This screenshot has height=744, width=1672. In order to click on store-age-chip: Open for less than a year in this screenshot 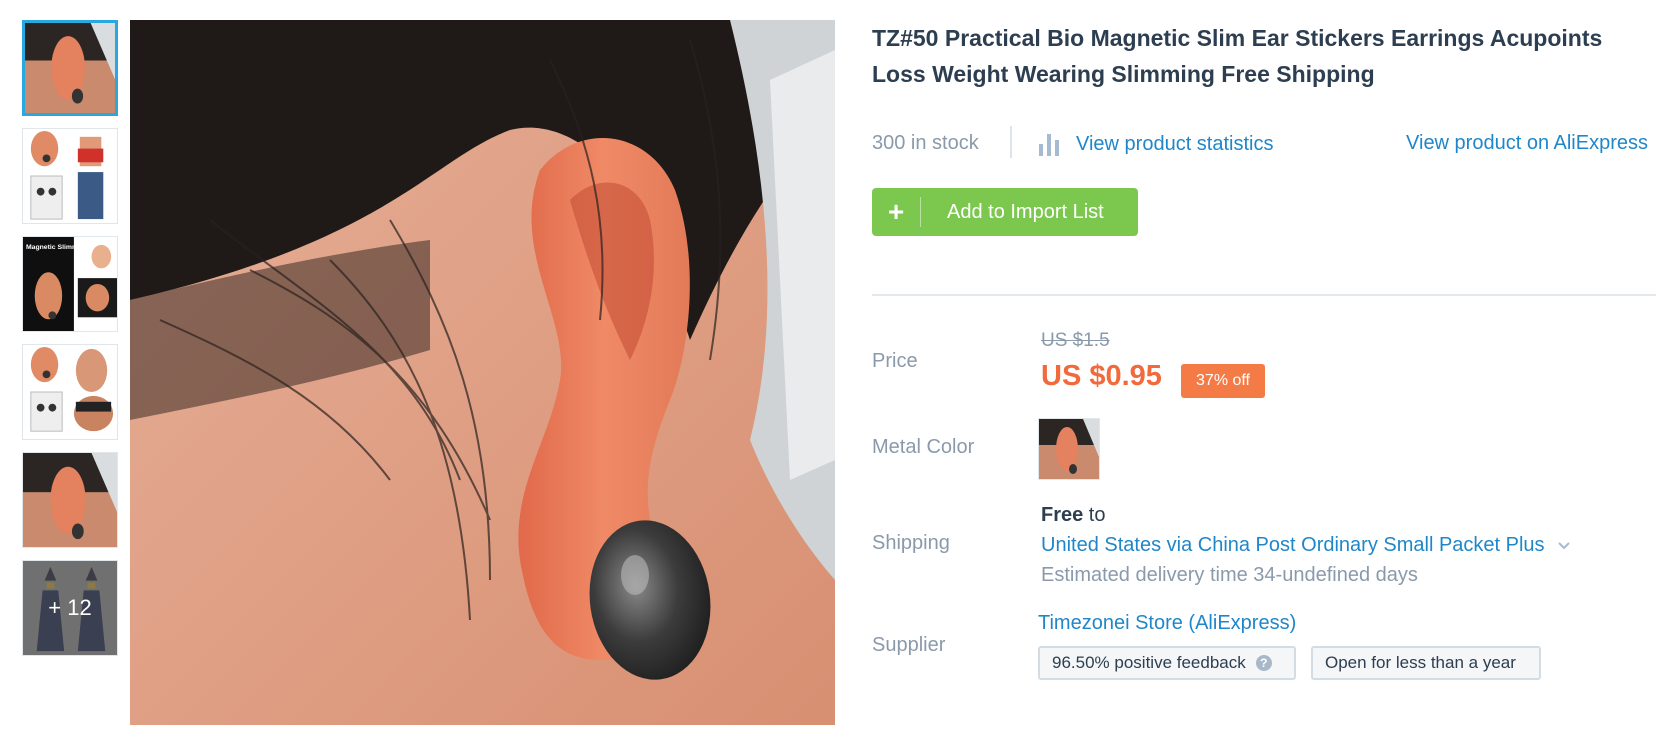, I will do `click(1426, 663)`.